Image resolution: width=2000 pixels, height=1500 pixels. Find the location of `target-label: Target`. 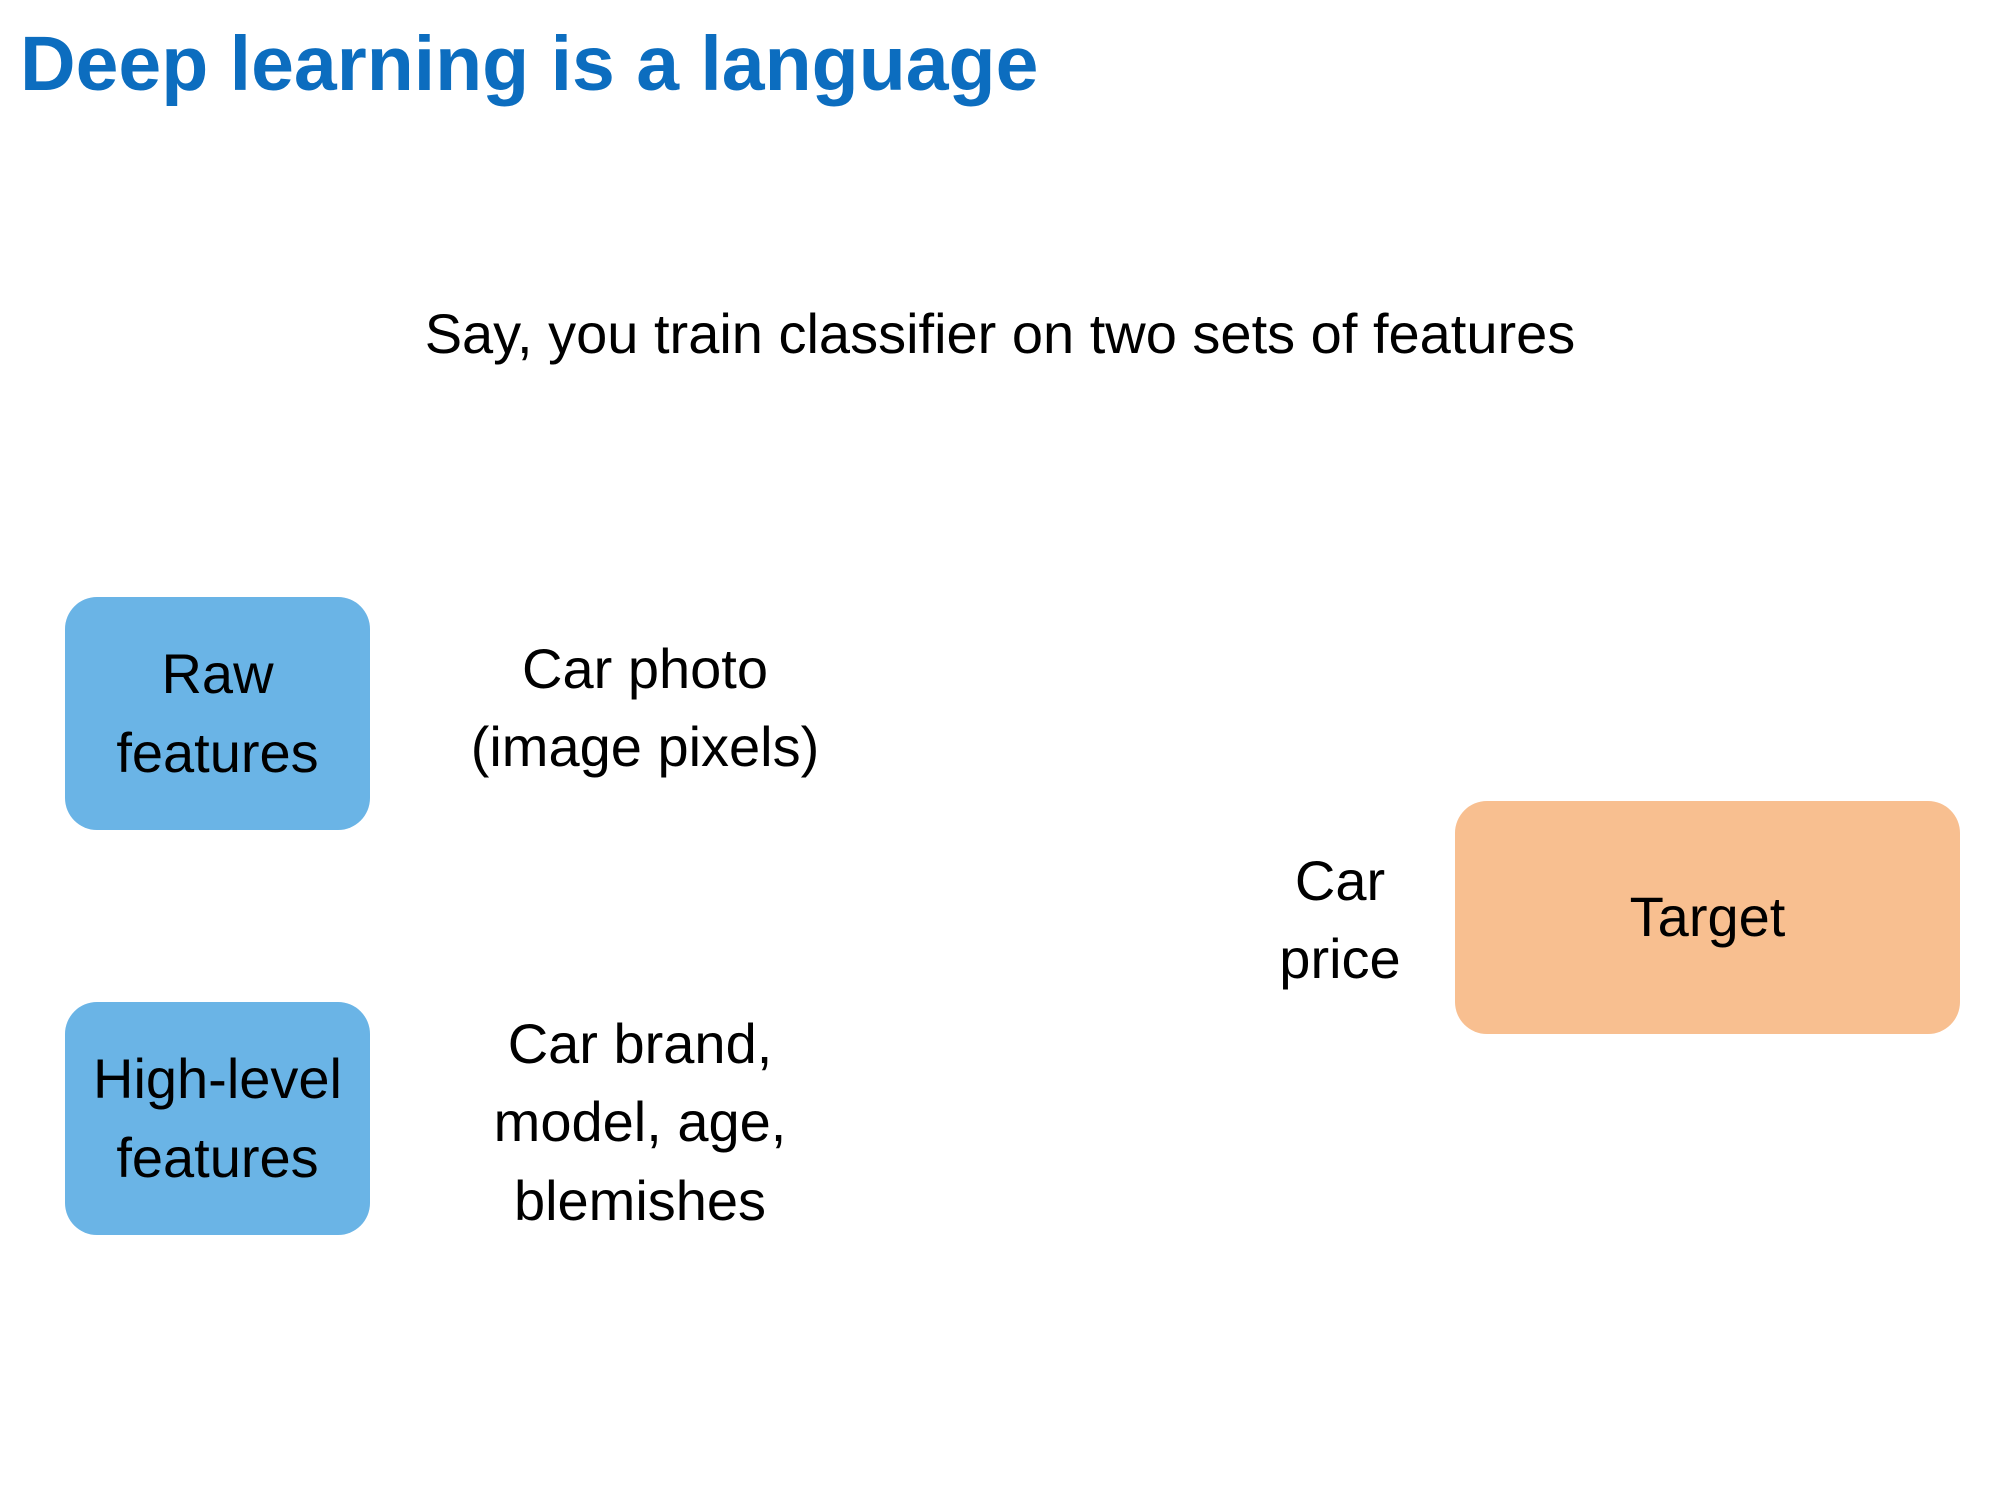

target-label: Target is located at coordinates (1707, 917).